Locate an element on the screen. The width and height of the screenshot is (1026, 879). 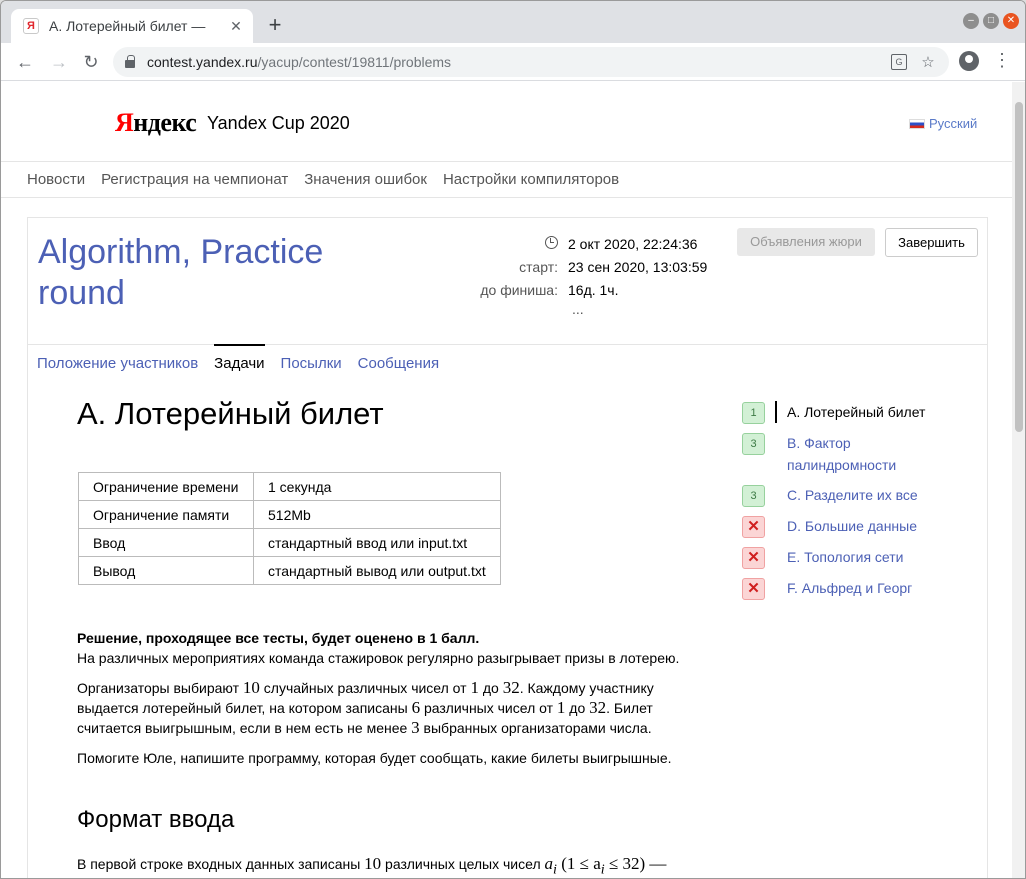
site-header: Яндекс Yandex Cup 2020 Русский is located at coordinates (506, 122).